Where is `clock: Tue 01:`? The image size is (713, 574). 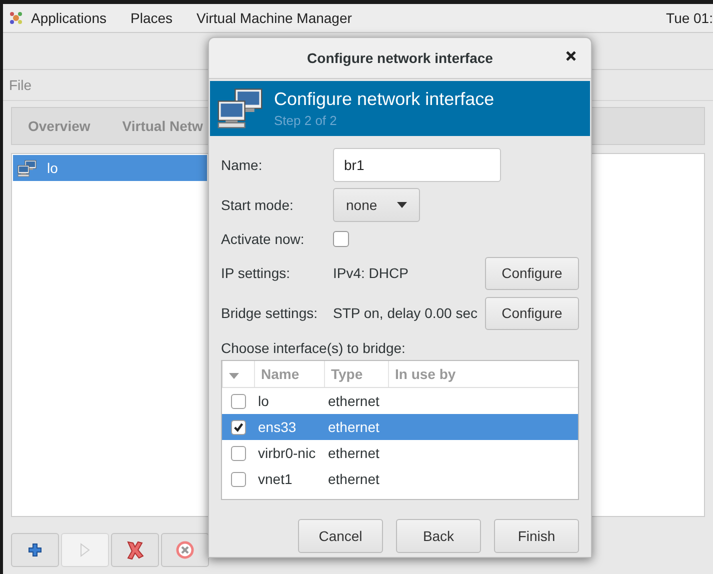 clock: Tue 01: is located at coordinates (689, 18).